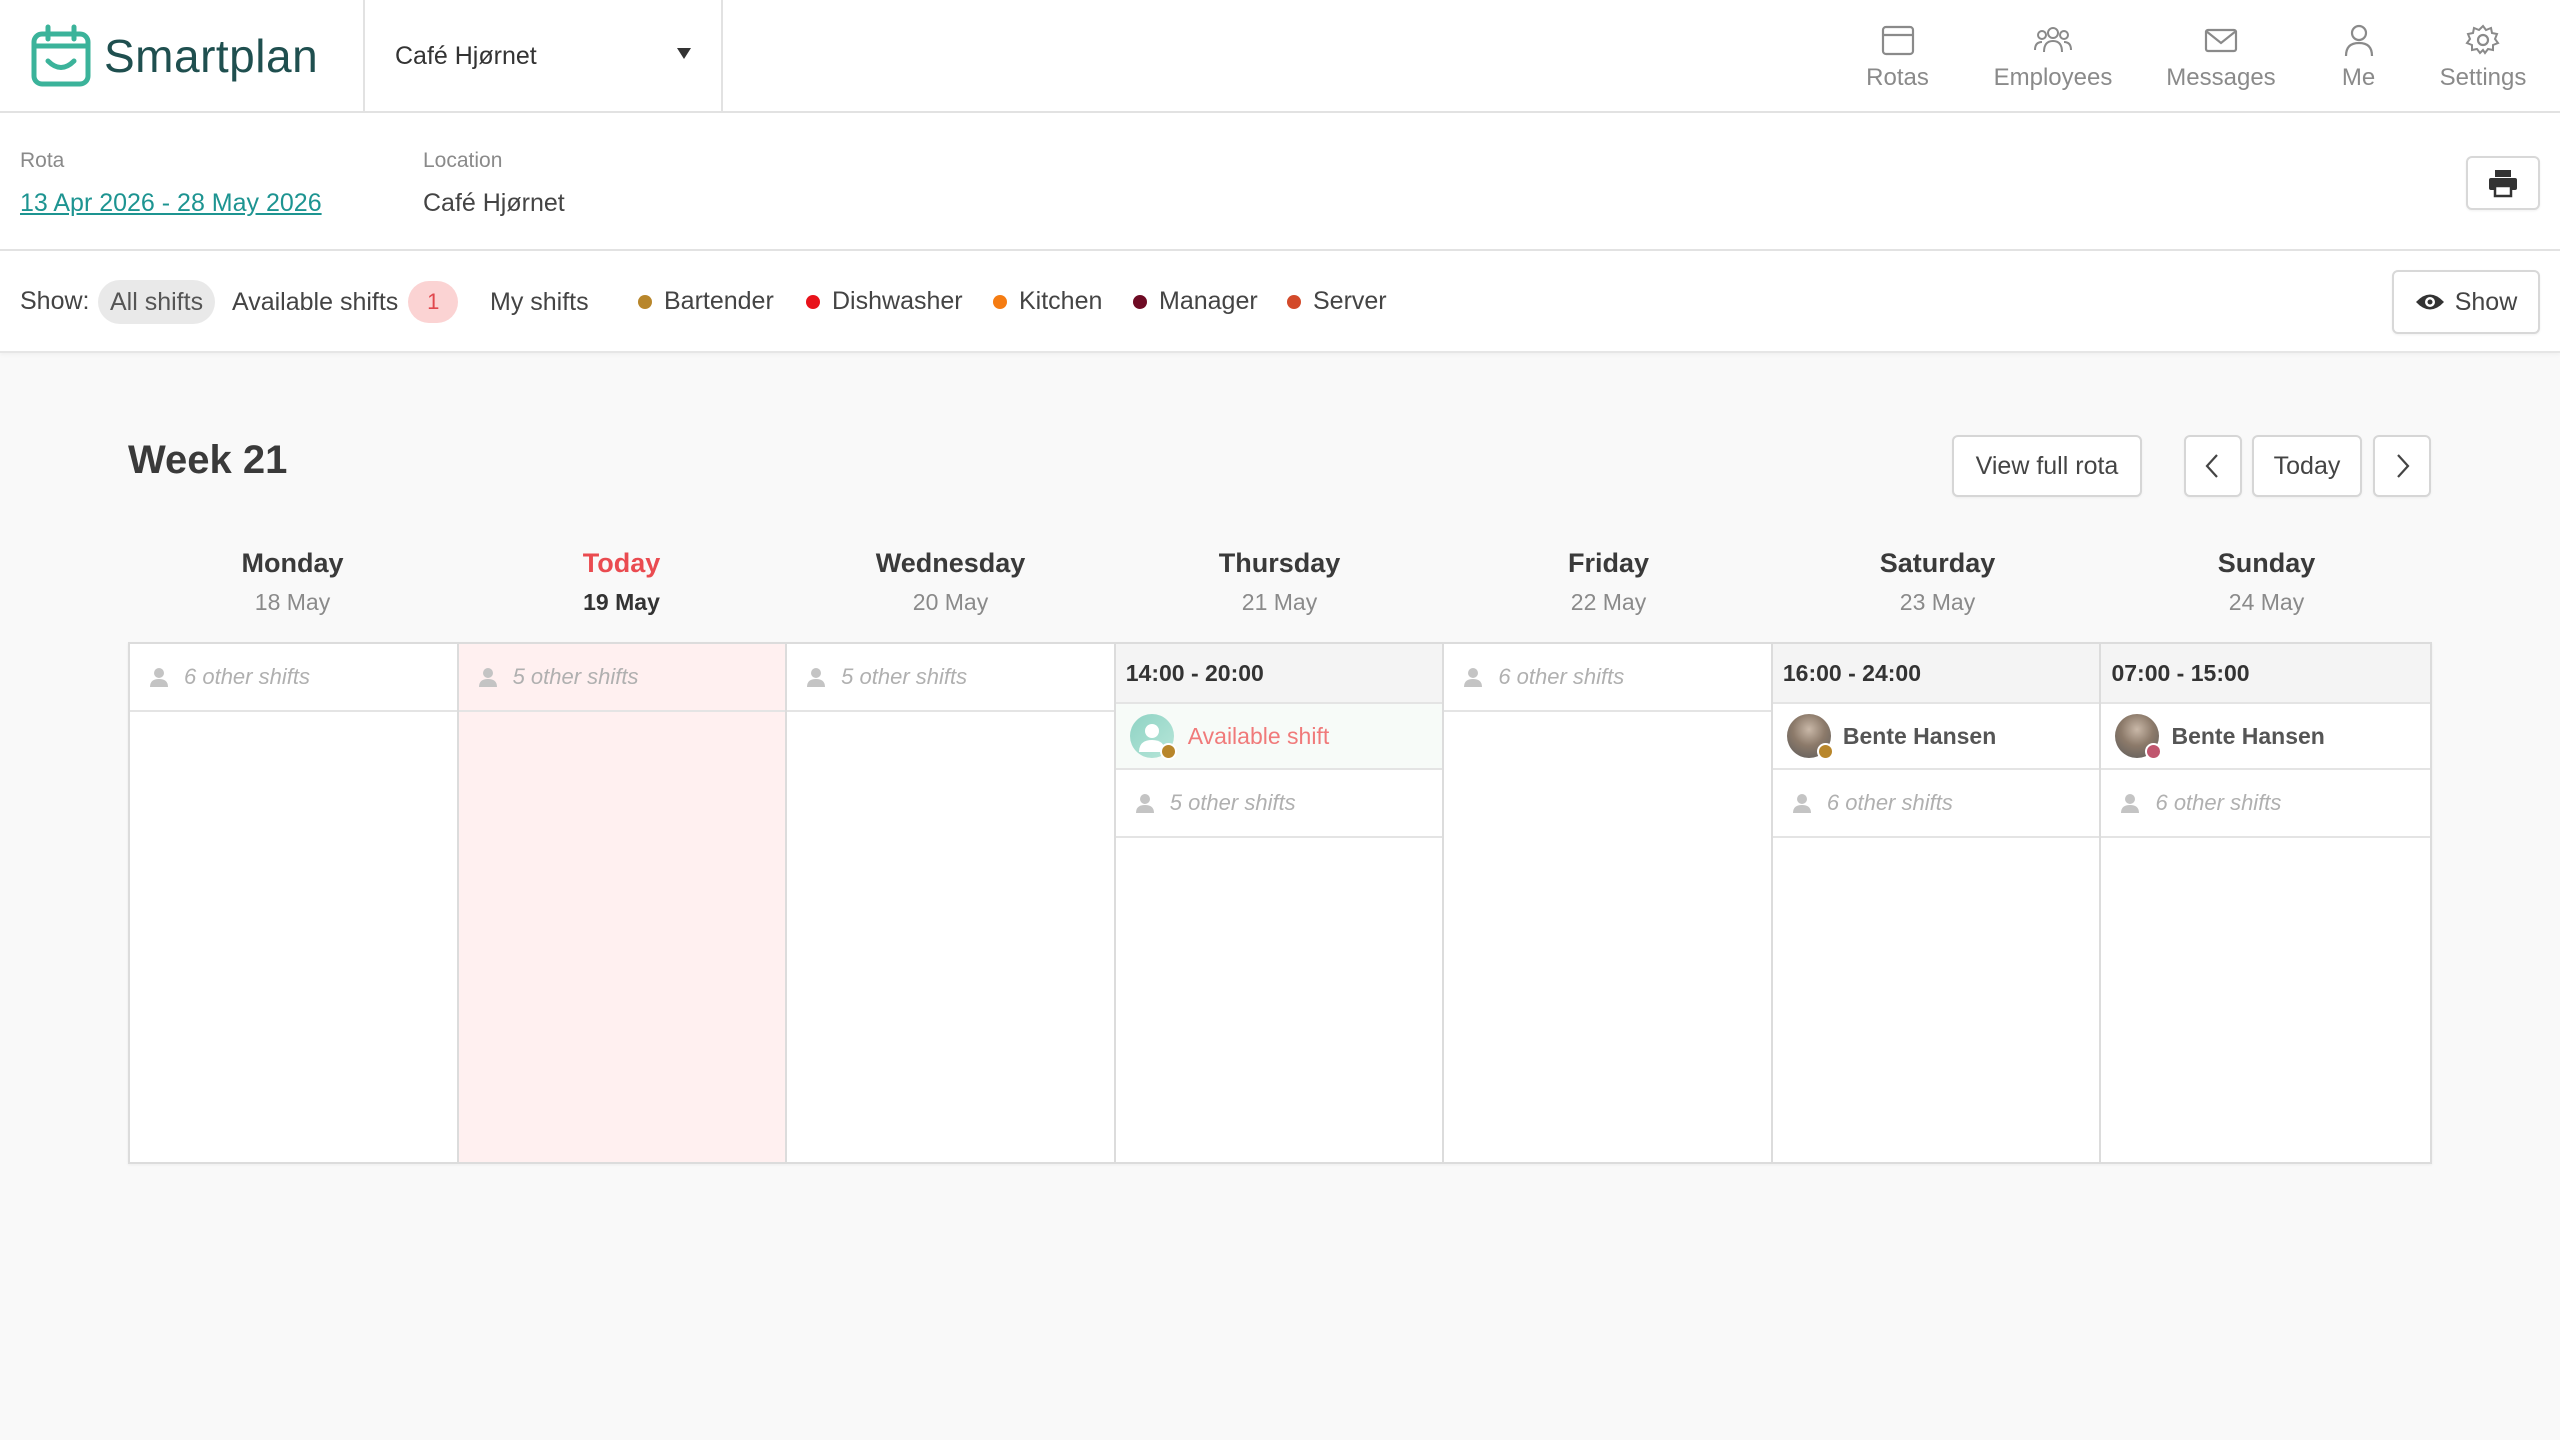 The image size is (2560, 1440). Describe the element at coordinates (2358, 56) in the screenshot. I see `nav-me: Me` at that location.